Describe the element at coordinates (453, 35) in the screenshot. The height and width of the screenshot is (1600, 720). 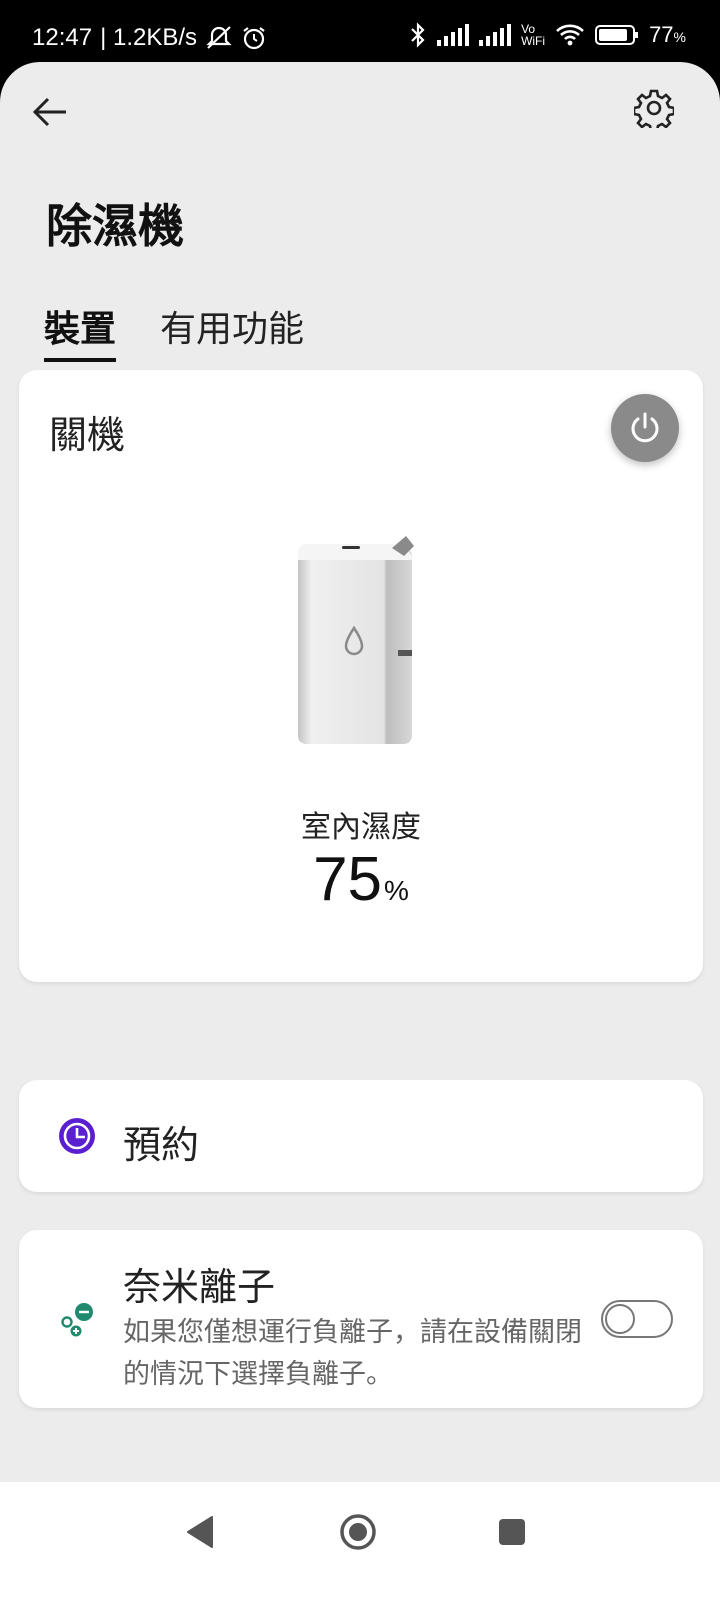
I see `signal-icon` at that location.